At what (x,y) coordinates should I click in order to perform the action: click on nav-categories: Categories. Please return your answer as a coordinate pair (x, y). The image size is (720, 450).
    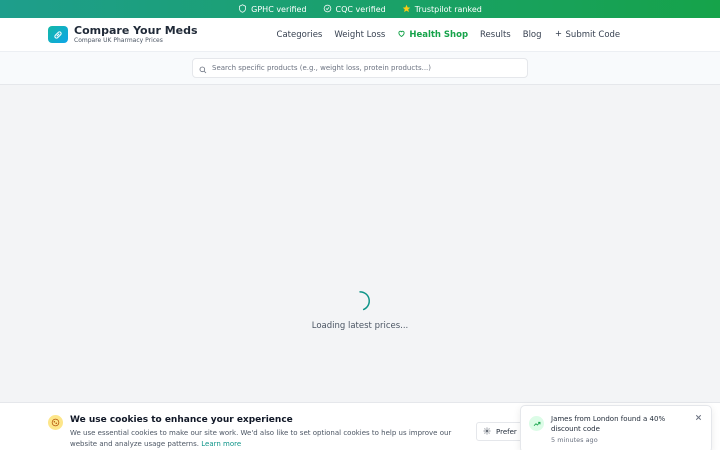
    Looking at the image, I should click on (300, 35).